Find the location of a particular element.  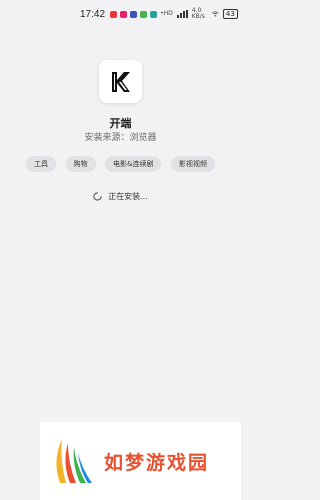

app-icon is located at coordinates (120, 81).